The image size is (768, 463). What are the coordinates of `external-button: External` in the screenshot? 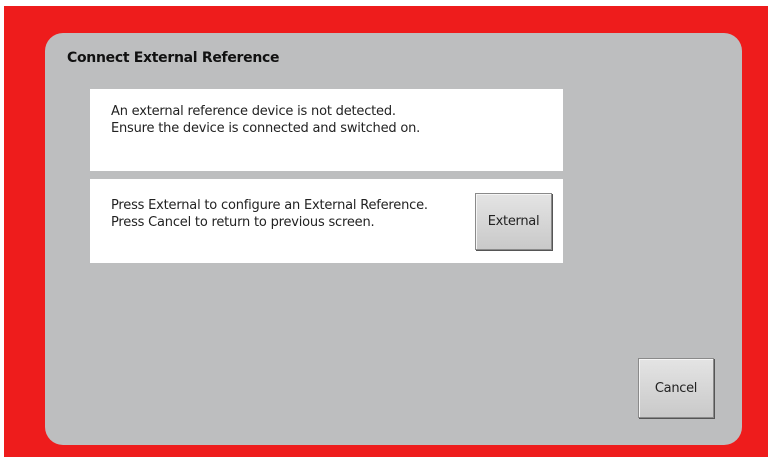 It's located at (513, 221).